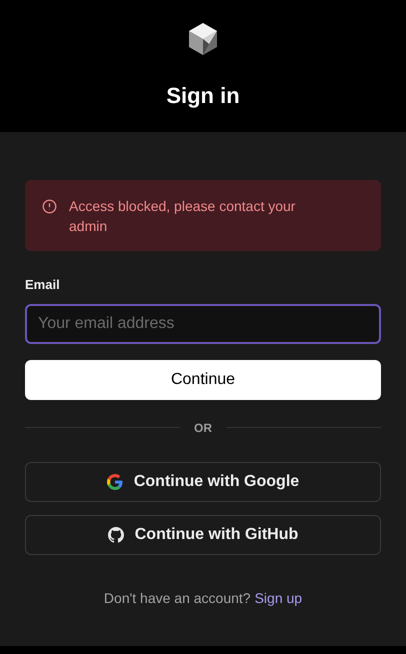 The height and width of the screenshot is (654, 406). What do you see at coordinates (116, 534) in the screenshot?
I see `github-icon` at bounding box center [116, 534].